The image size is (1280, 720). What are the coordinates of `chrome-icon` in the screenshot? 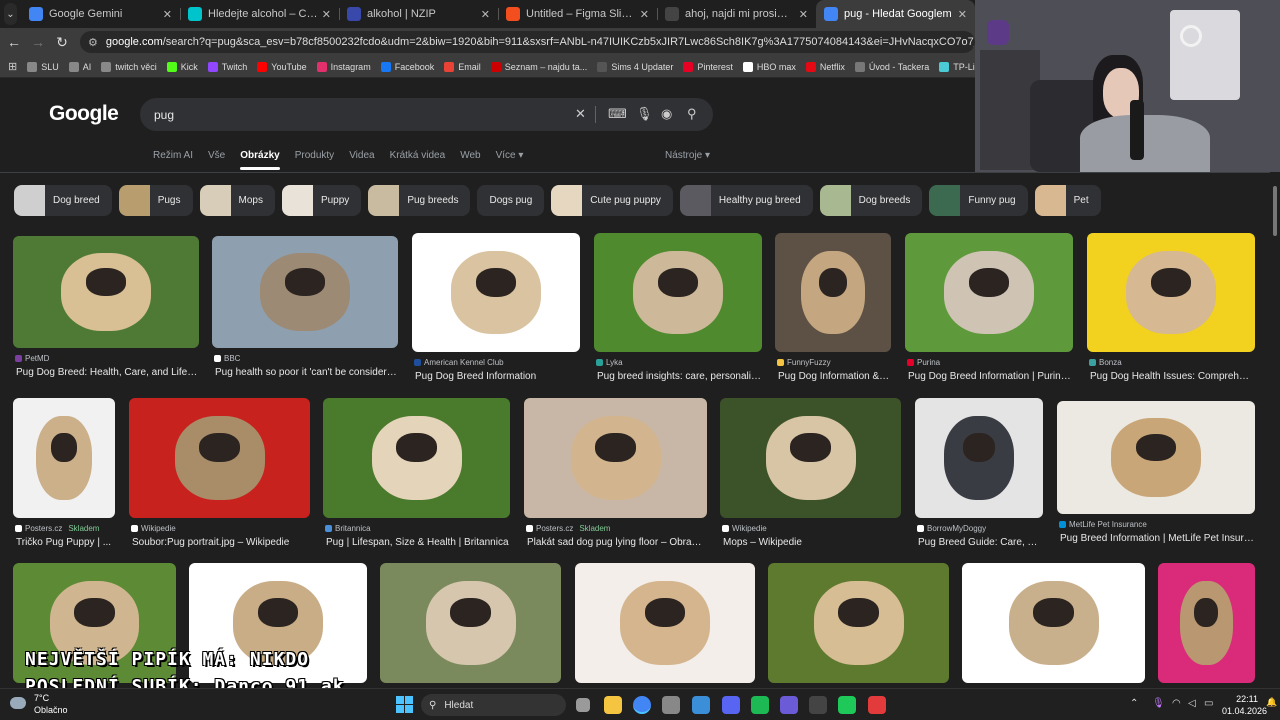 It's located at (642, 705).